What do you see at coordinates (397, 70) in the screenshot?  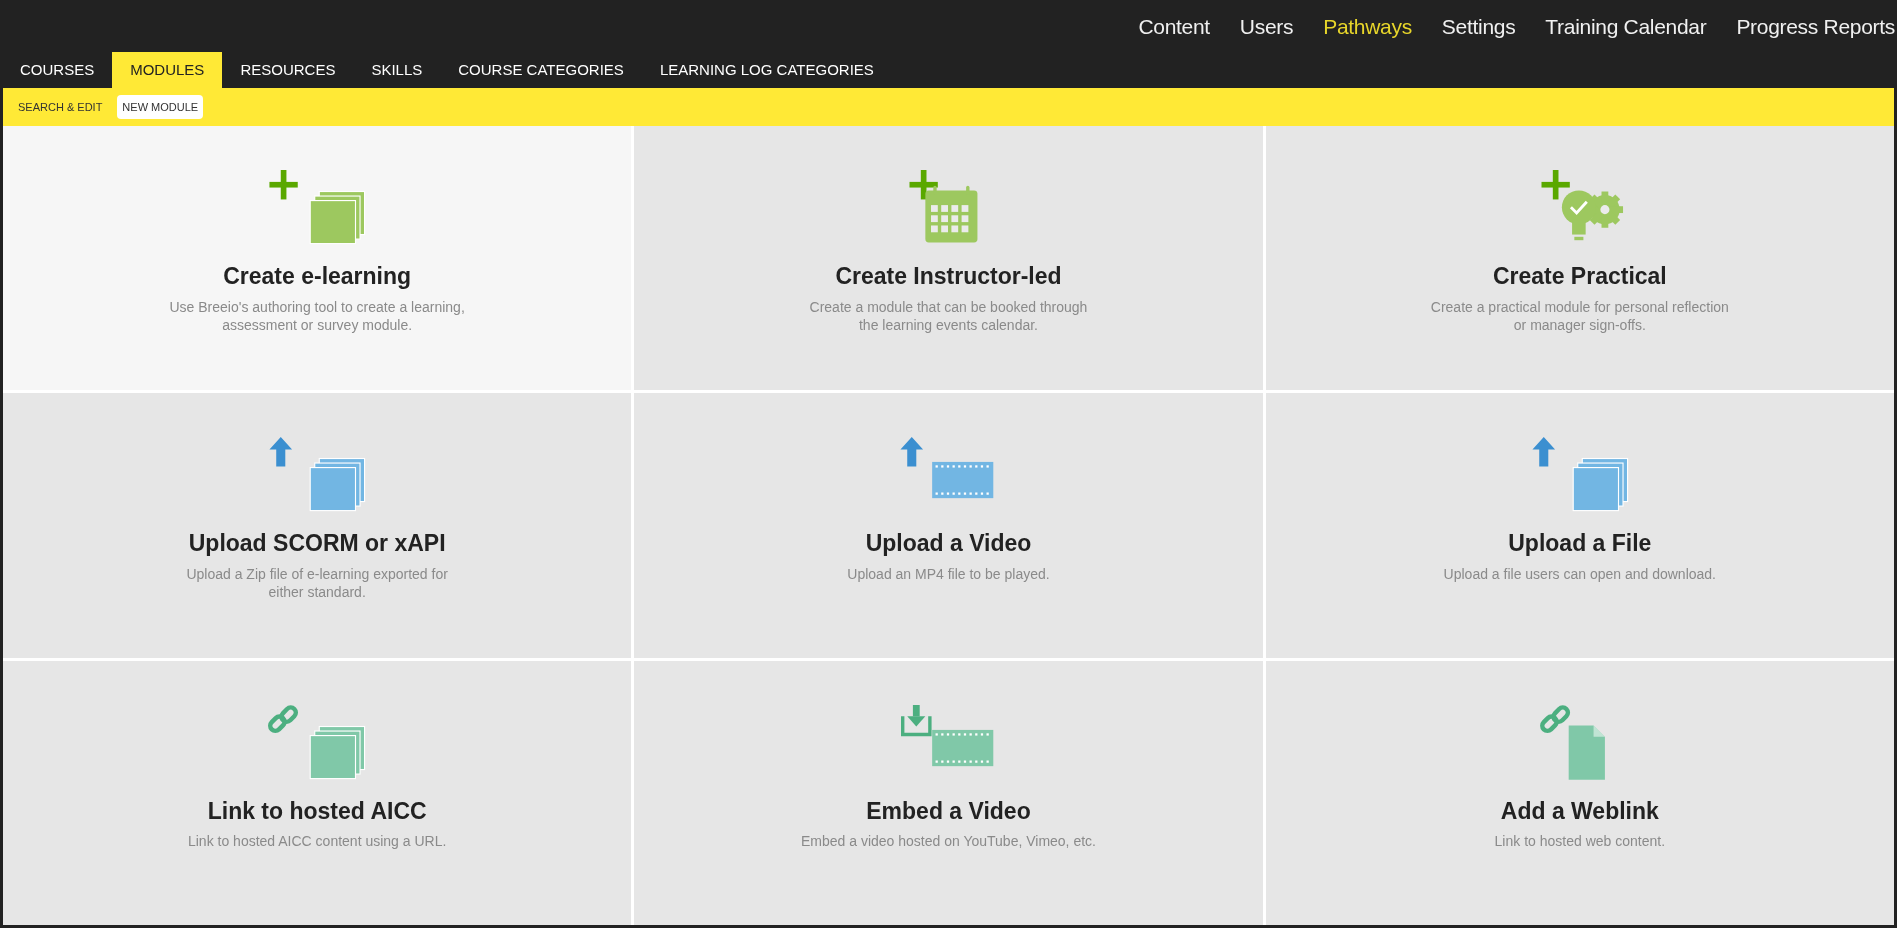 I see `tab: SKILLS` at bounding box center [397, 70].